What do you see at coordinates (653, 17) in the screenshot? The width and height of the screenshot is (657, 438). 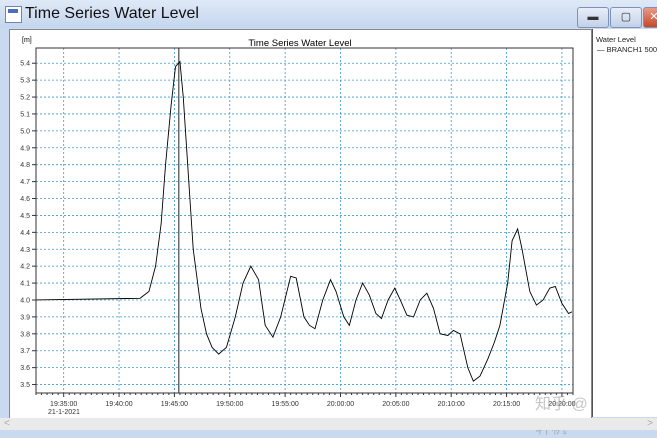 I see `close-icon: ✕` at bounding box center [653, 17].